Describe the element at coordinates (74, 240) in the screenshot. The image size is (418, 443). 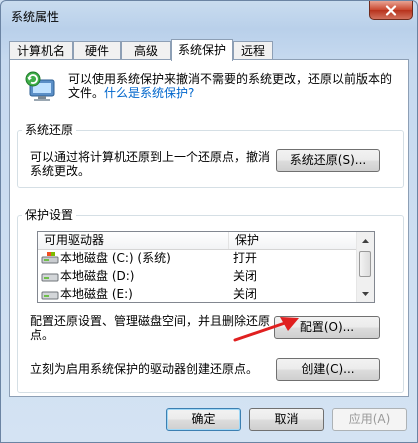
I see `column-available-drives: 可用驱动器` at that location.